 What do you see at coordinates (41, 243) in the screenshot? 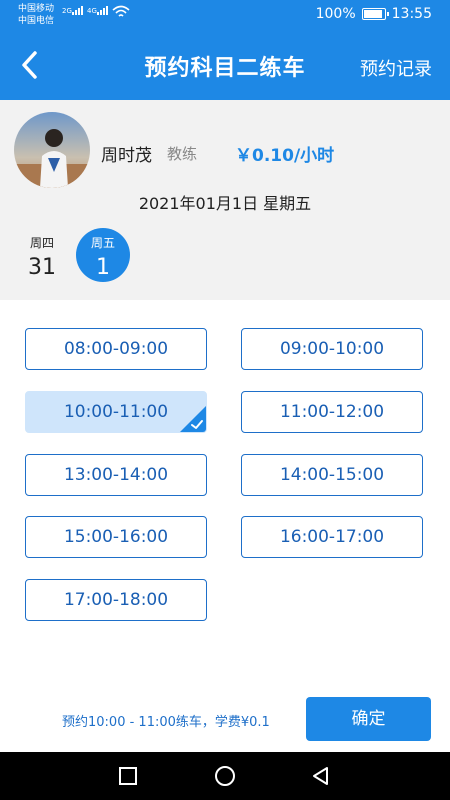
I see `day-weekday: 周四` at bounding box center [41, 243].